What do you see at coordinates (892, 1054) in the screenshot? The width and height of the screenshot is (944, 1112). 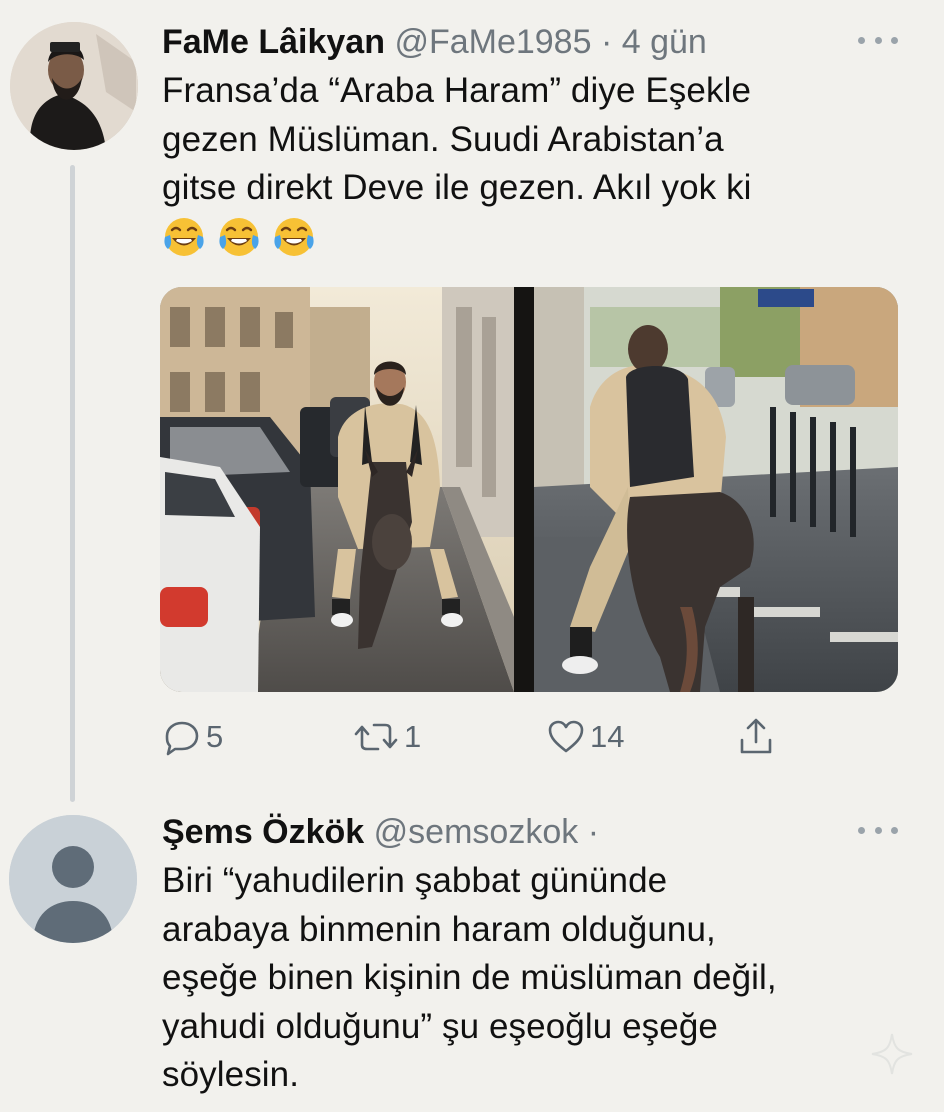 I see `sparkle-icon` at bounding box center [892, 1054].